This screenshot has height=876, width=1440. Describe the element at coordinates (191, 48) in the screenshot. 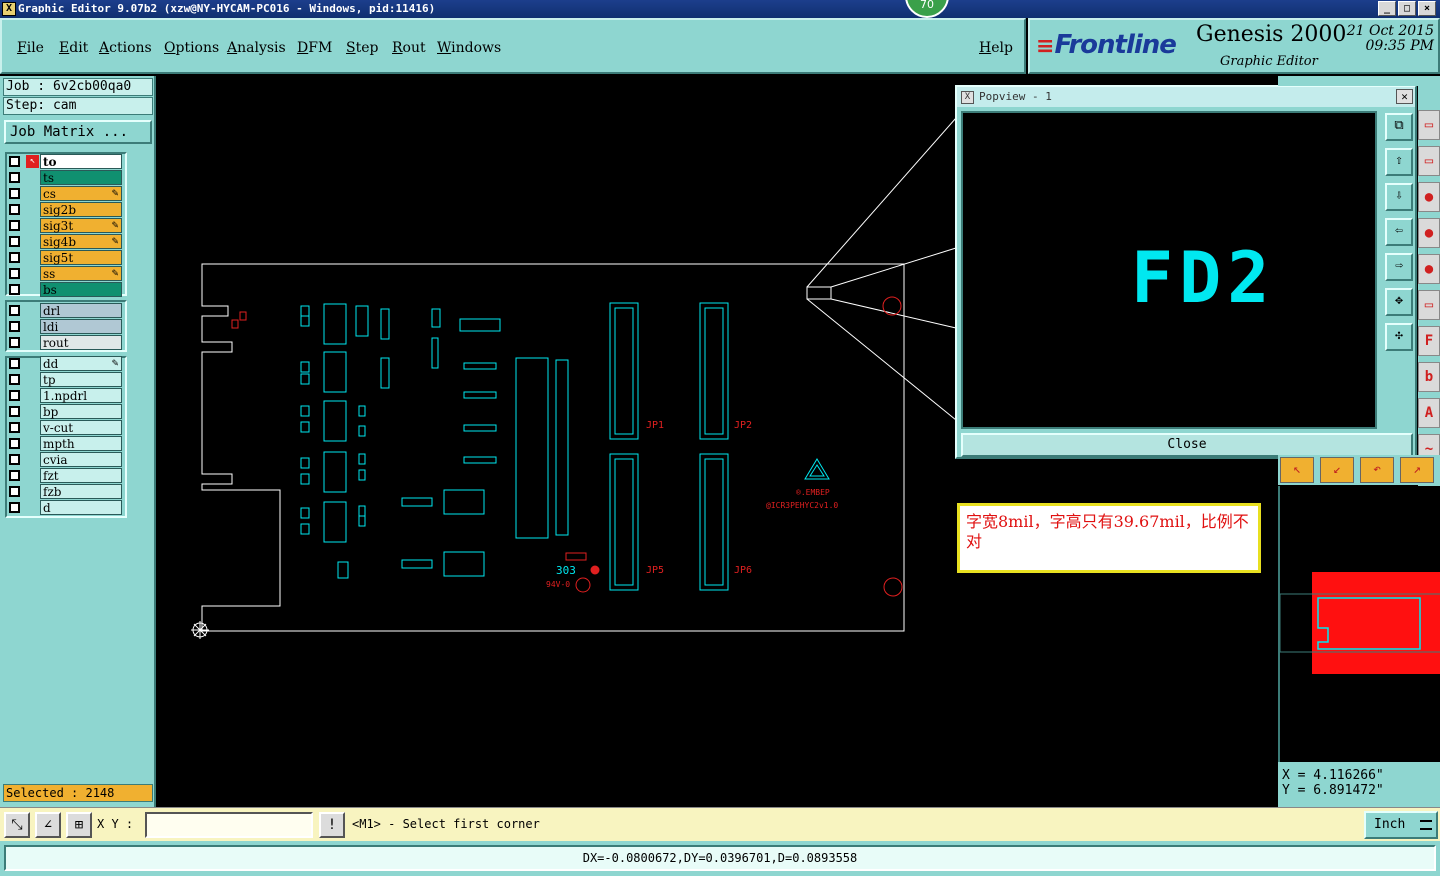

I see `menu-options: Options` at that location.